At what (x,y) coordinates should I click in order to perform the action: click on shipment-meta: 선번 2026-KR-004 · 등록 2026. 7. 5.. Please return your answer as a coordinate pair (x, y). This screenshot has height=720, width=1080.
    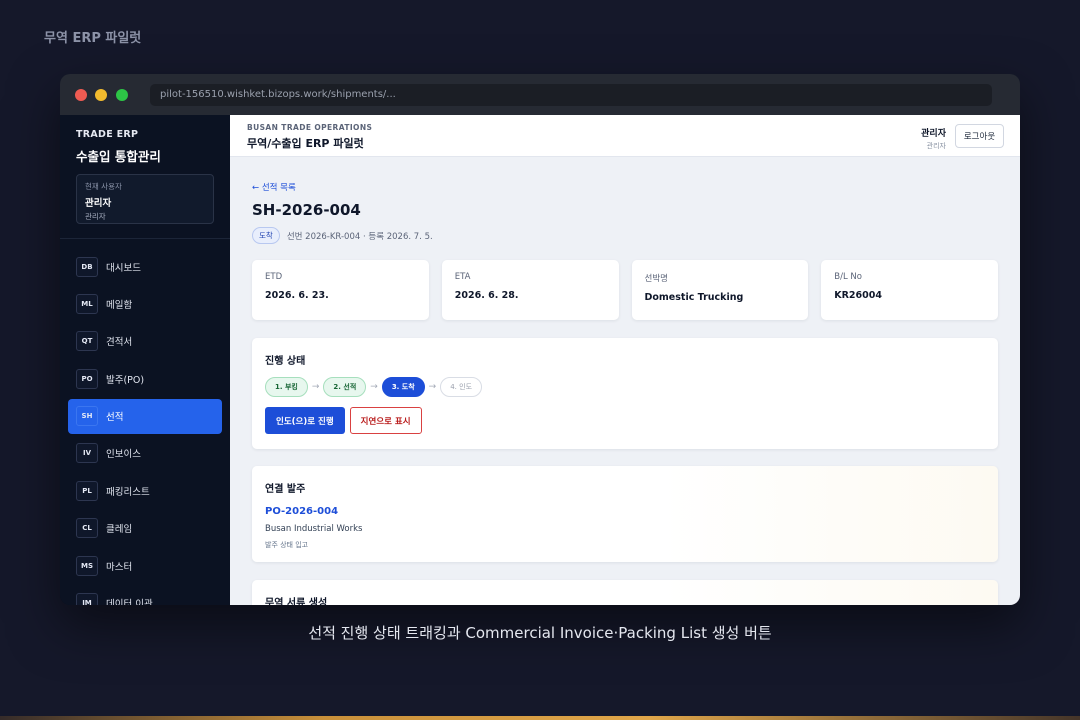
    Looking at the image, I should click on (359, 236).